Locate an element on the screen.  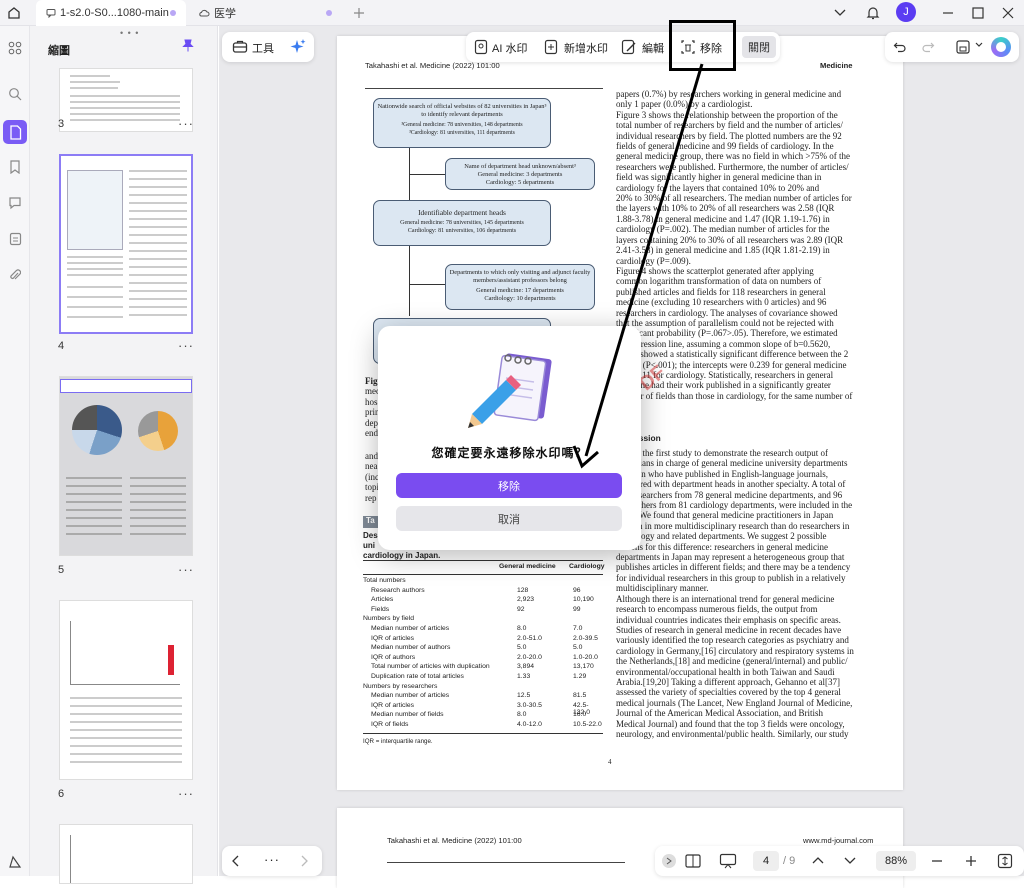
table-cell: Duplication rate of total articles is located at coordinates (417, 676).